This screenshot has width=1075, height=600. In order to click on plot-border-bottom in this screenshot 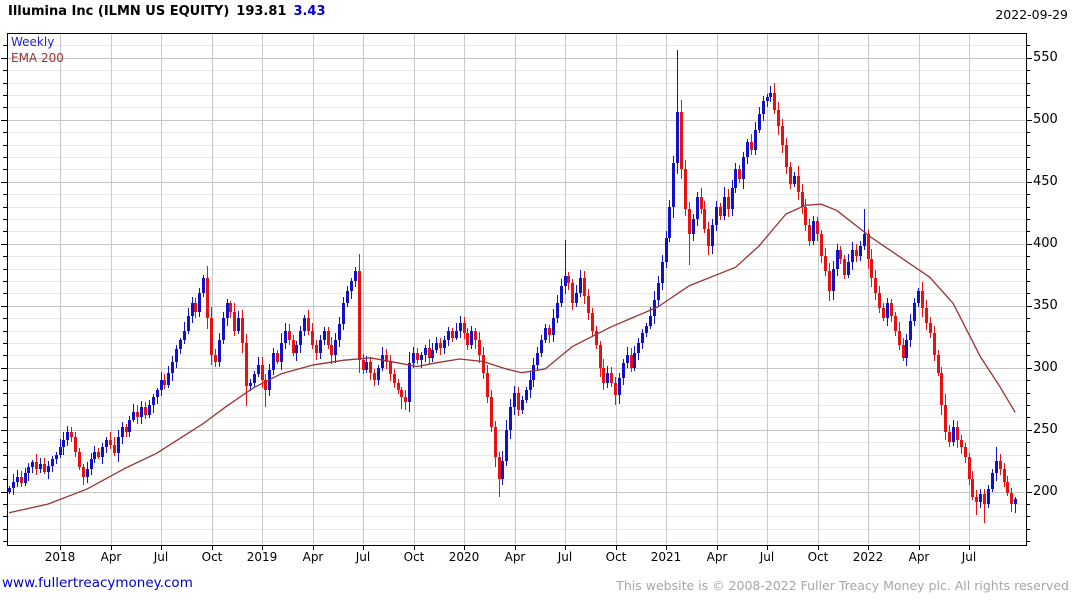, I will do `click(517, 545)`.